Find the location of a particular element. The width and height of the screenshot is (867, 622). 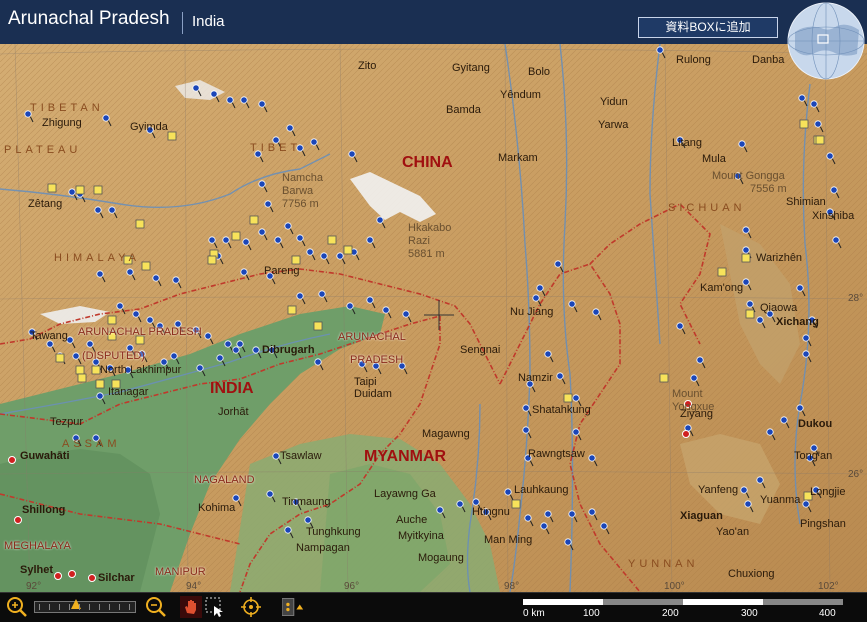

zoom-slider is located at coordinates (85, 606).